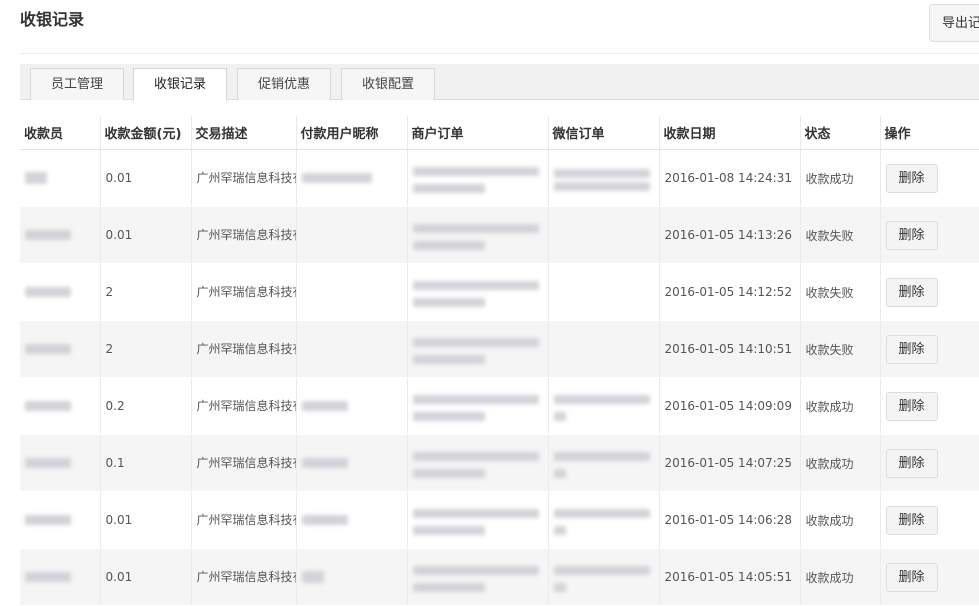 This screenshot has width=979, height=606. I want to click on column-header-cashier: 收款员, so click(60, 133).